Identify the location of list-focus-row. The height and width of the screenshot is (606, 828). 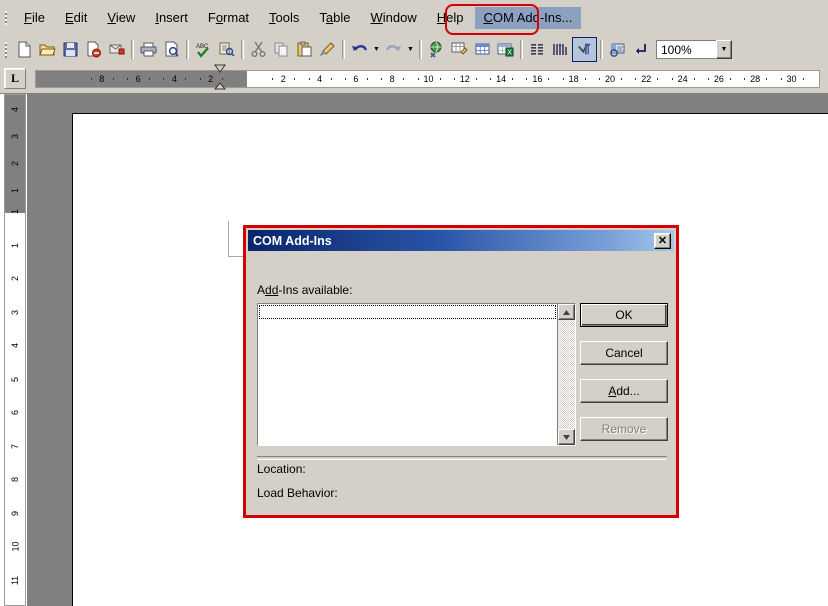
(407, 312).